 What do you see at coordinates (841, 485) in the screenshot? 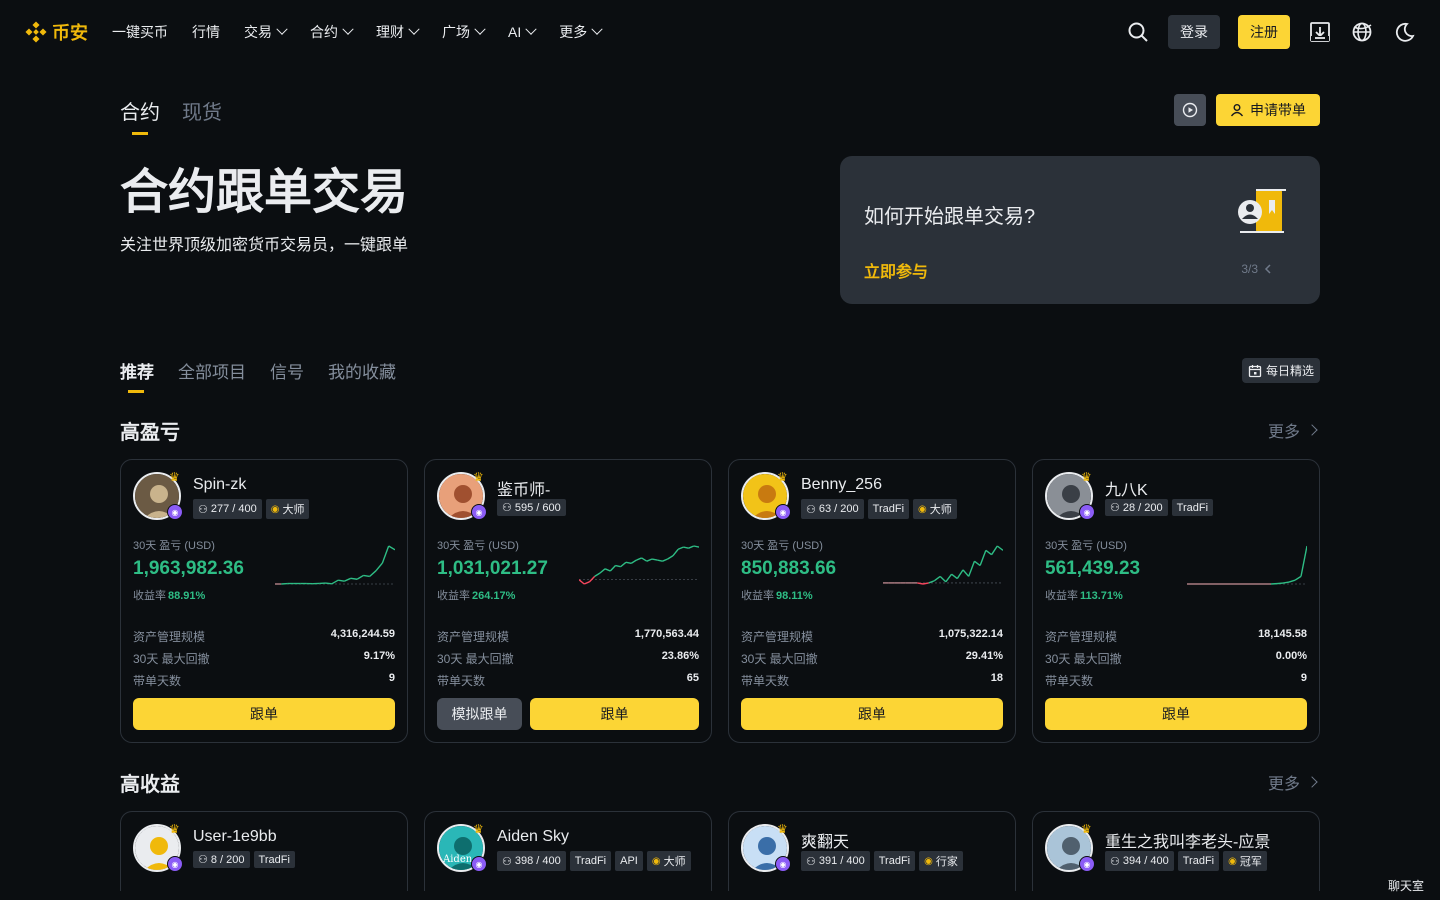
I see `trader-name: Benny_256` at bounding box center [841, 485].